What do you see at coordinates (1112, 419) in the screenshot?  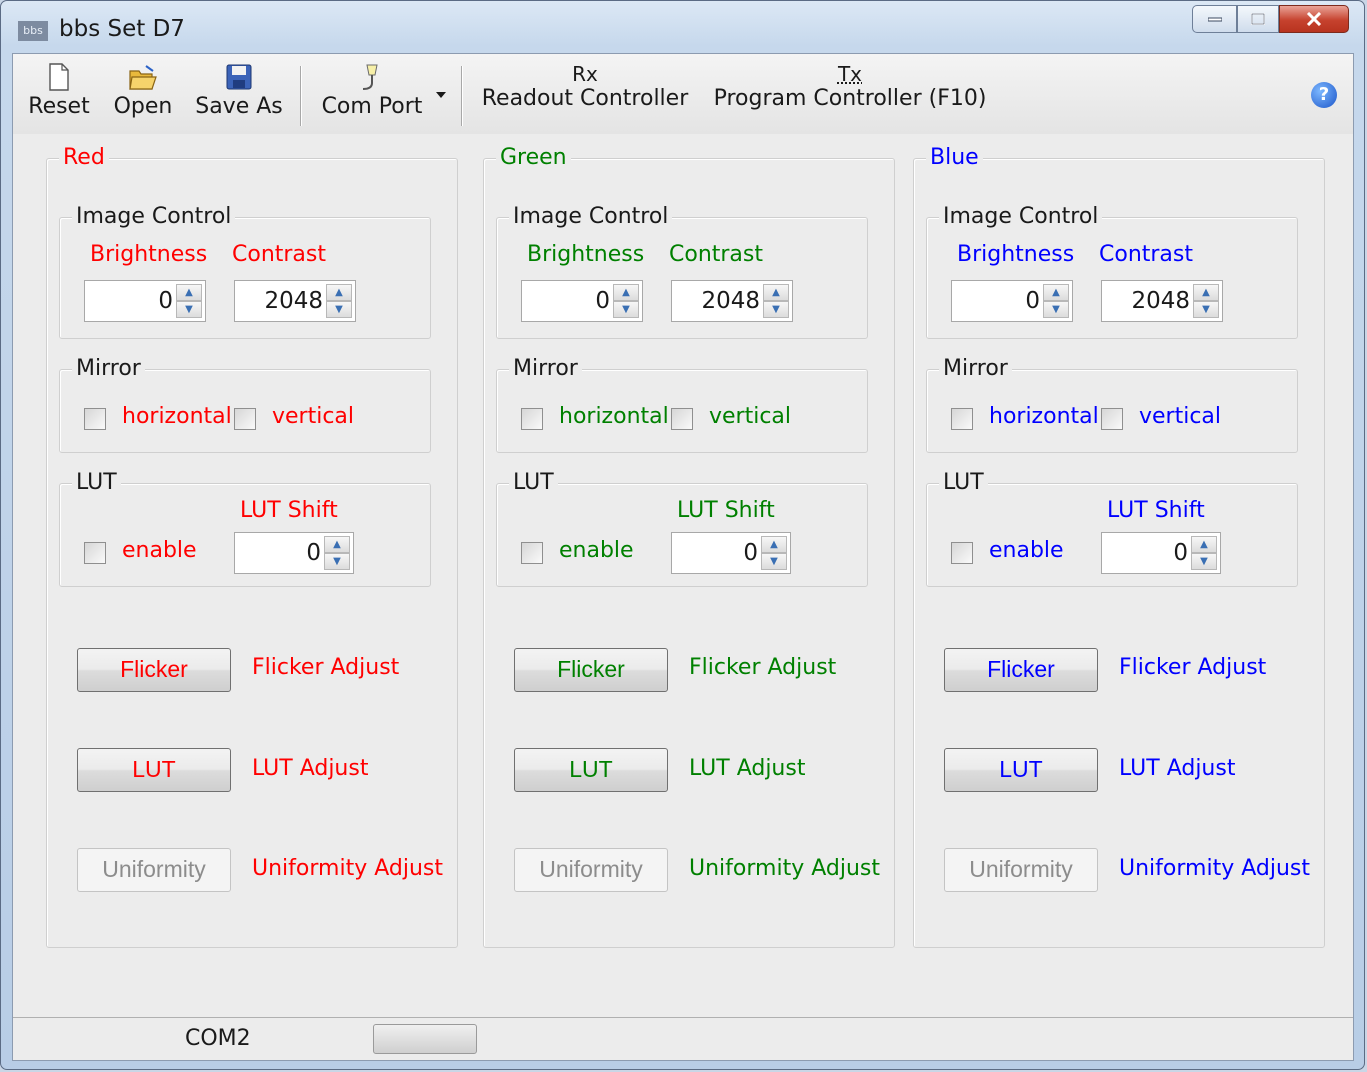 I see `blue-vertical-checkbox` at bounding box center [1112, 419].